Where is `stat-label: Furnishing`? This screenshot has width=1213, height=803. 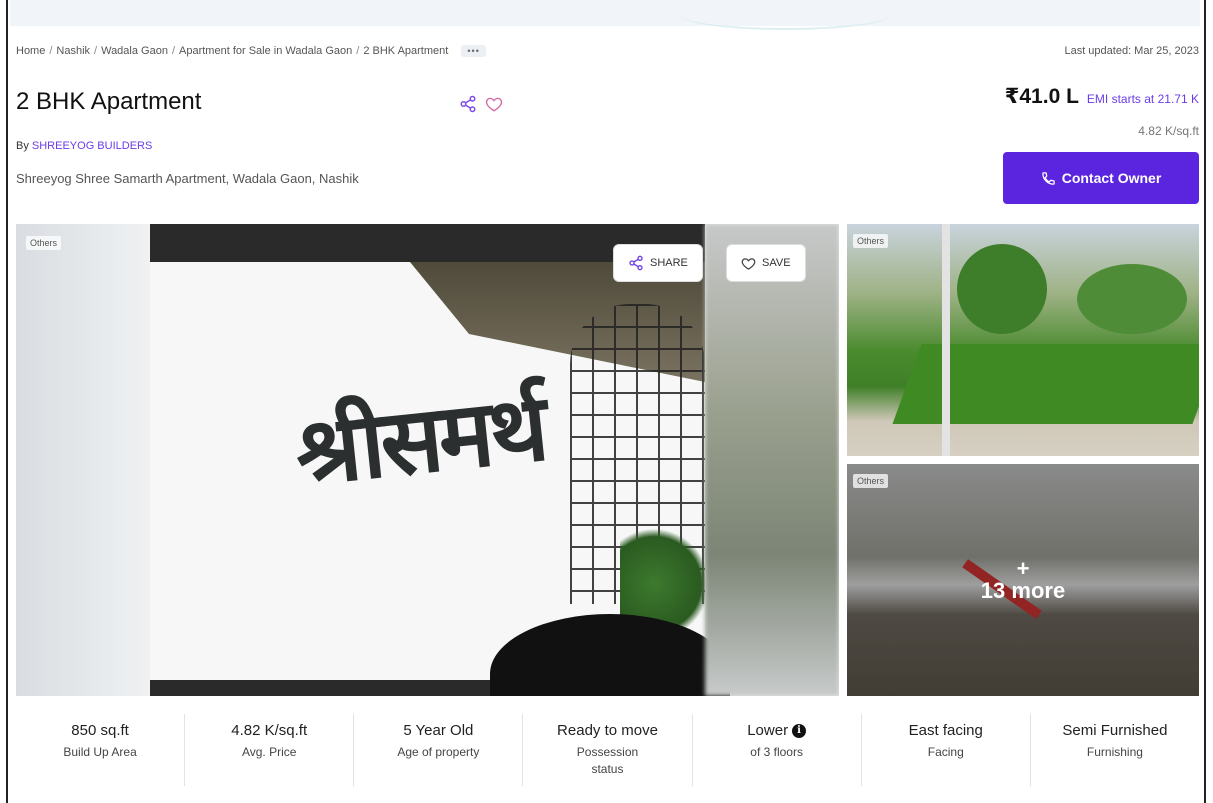 stat-label: Furnishing is located at coordinates (1114, 752).